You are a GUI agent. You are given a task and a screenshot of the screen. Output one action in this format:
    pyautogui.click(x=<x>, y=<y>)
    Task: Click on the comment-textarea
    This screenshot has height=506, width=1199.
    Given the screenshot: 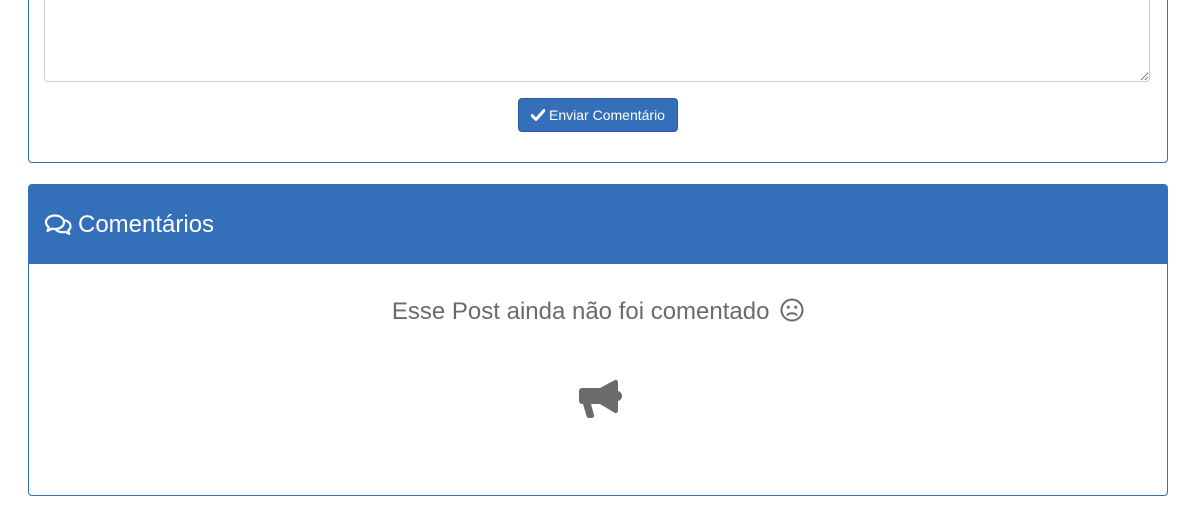 What is the action you would take?
    pyautogui.click(x=597, y=41)
    